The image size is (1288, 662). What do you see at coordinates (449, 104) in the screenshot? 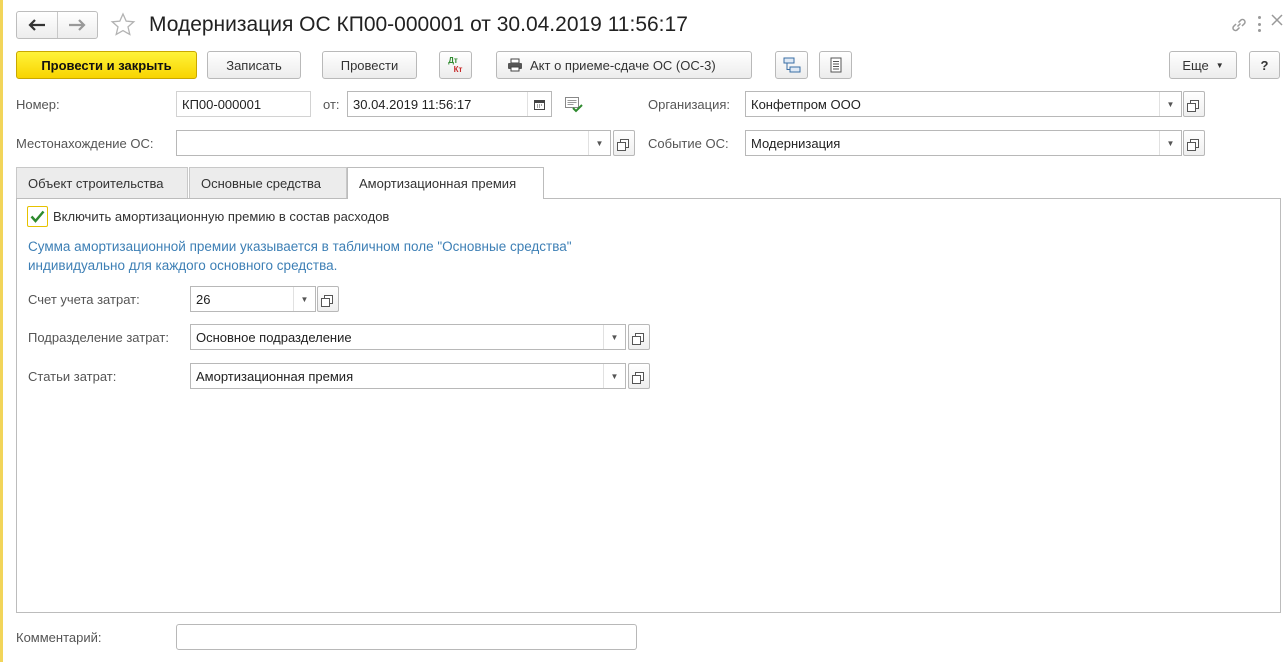
I see `date-field: 30.04.2019 11:56:17` at bounding box center [449, 104].